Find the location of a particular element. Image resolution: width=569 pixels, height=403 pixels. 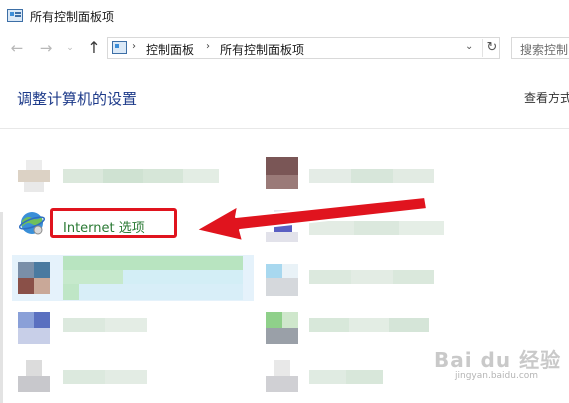

refresh-icon: ↻ is located at coordinates (491, 48).